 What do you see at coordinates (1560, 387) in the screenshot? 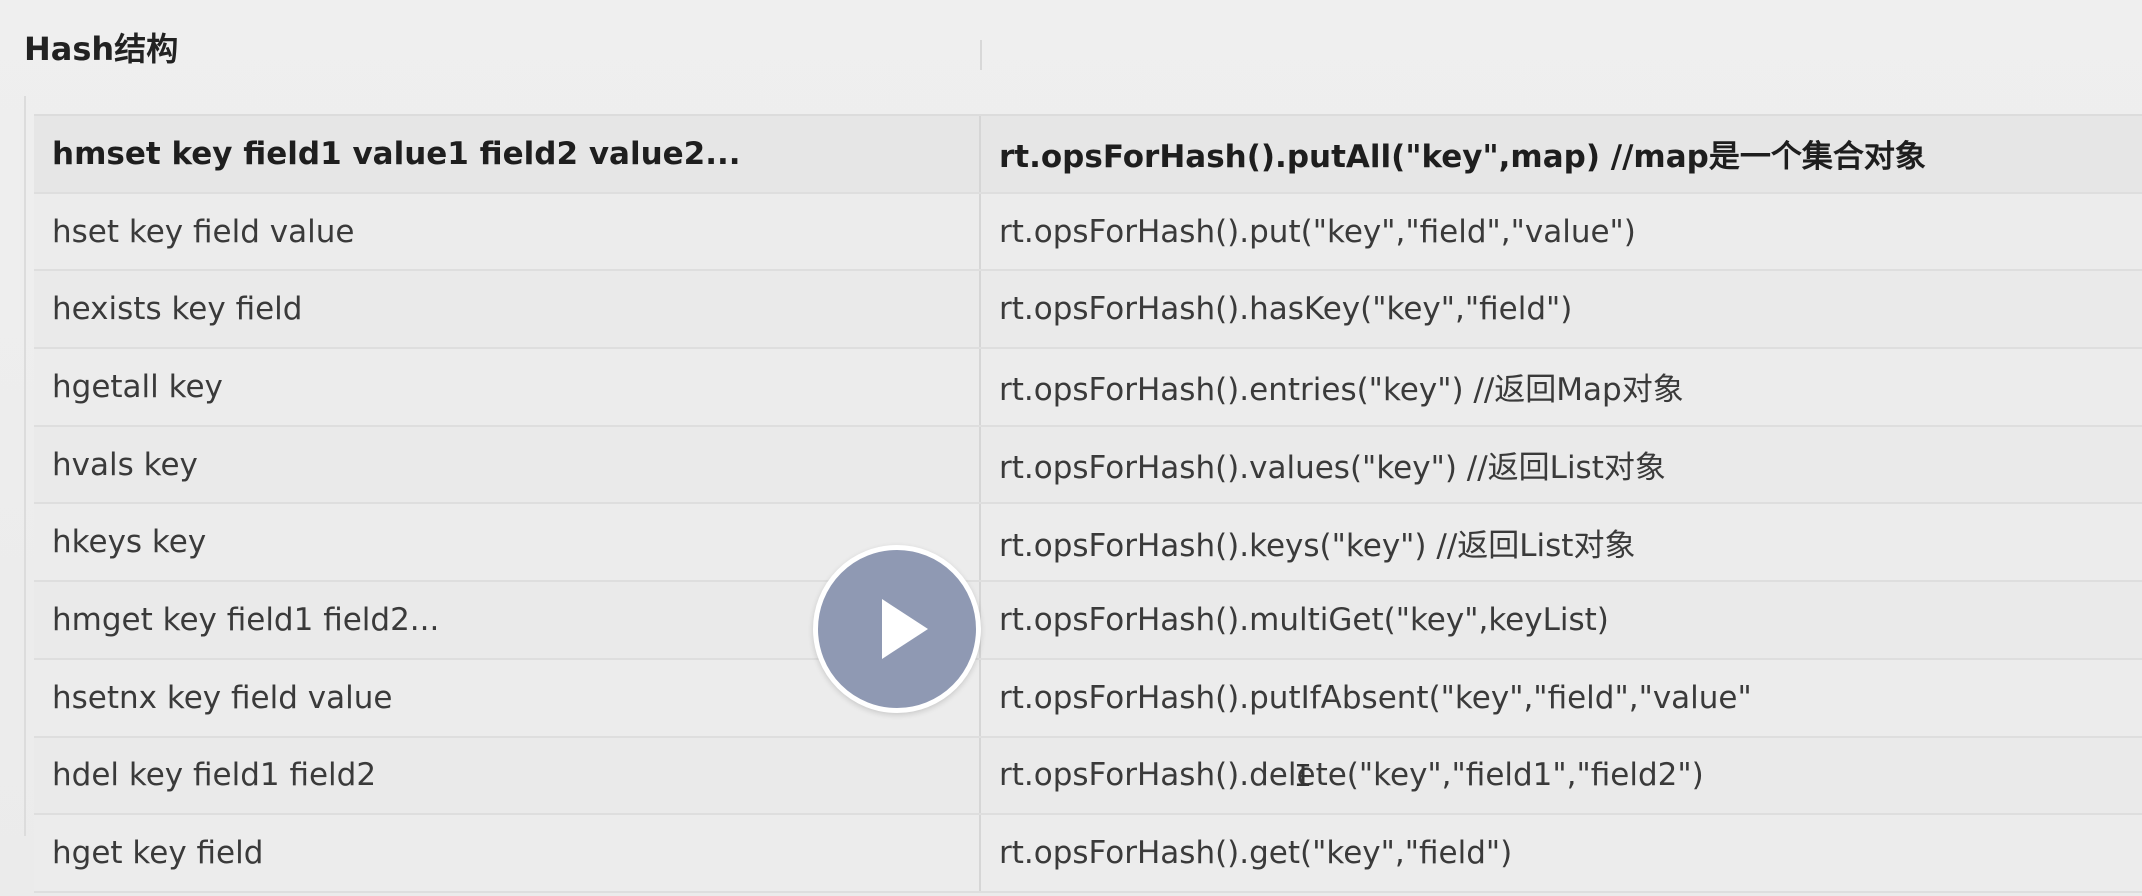
I see `java-cell: rt.opsForHash().entries("key") //返回Map对象` at bounding box center [1560, 387].